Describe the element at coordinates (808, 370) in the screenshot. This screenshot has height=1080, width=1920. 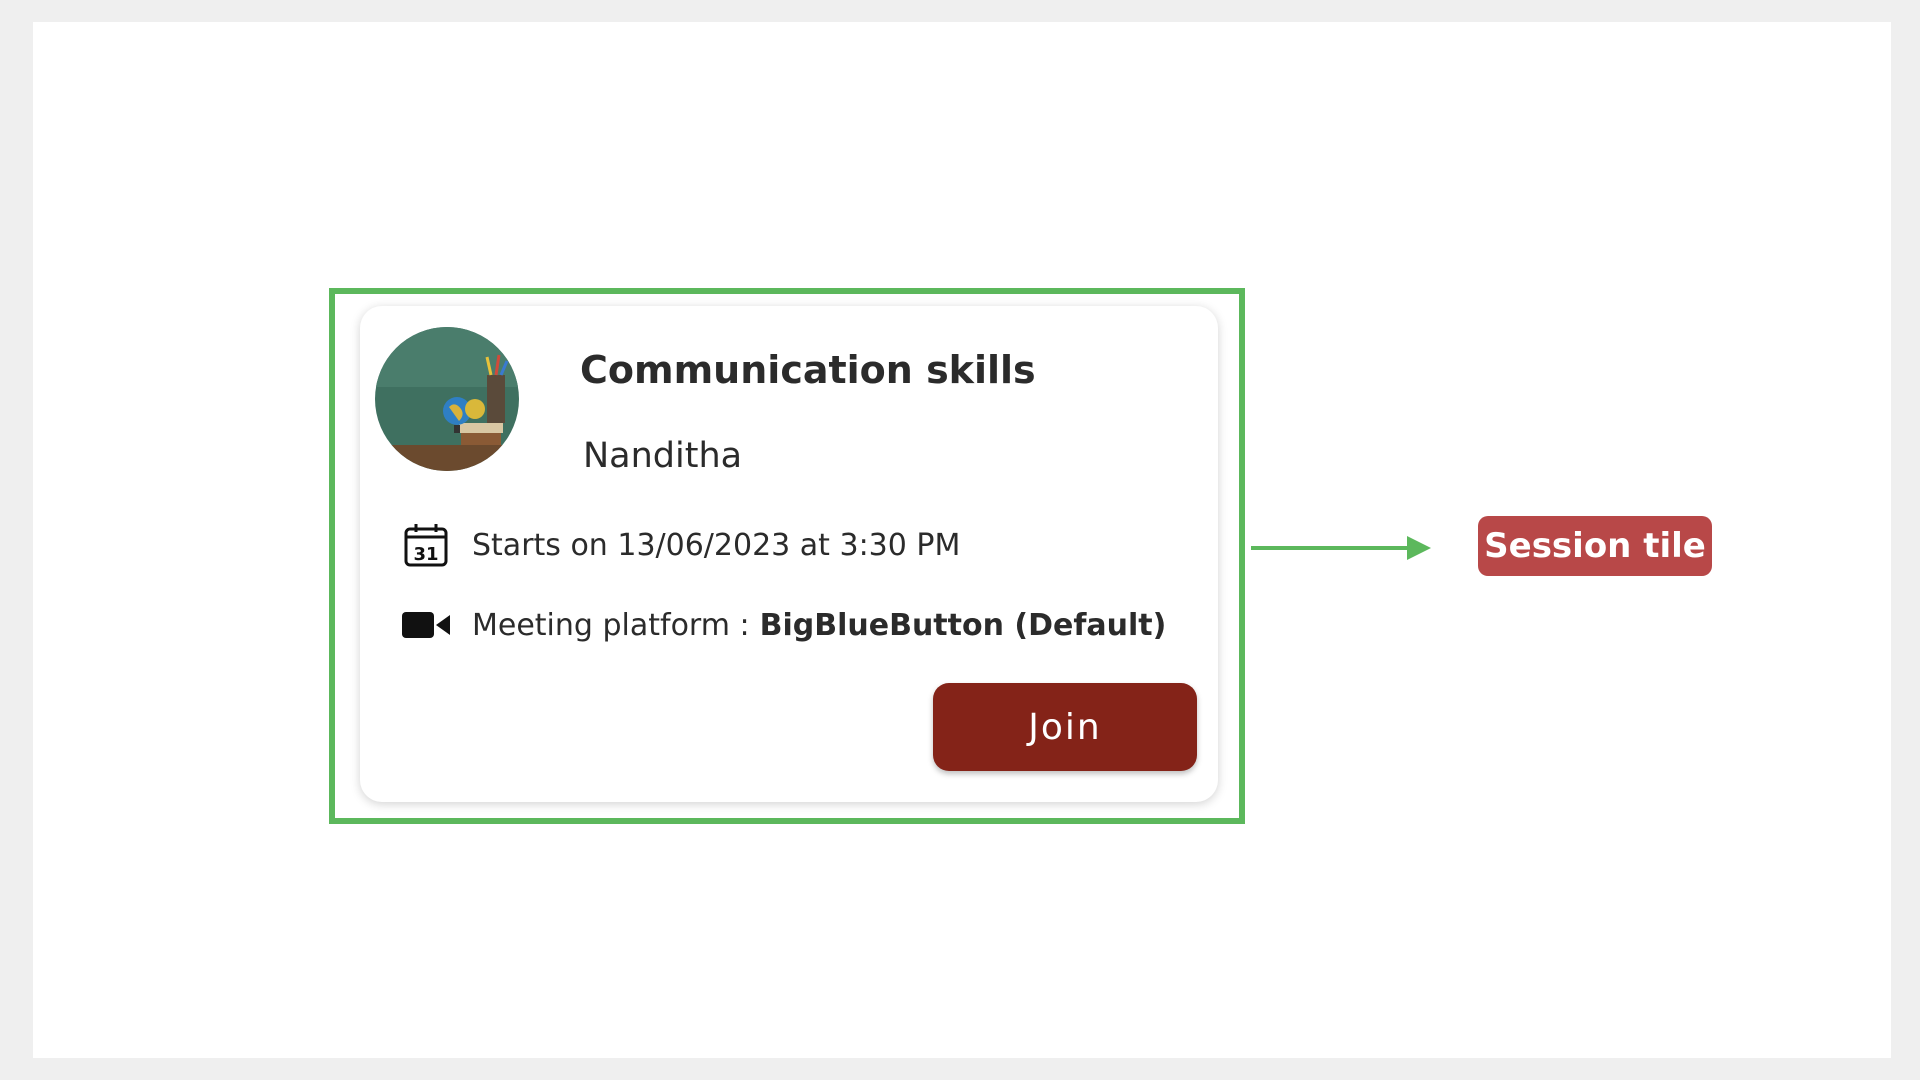
I see `session-title: Communication skills` at that location.